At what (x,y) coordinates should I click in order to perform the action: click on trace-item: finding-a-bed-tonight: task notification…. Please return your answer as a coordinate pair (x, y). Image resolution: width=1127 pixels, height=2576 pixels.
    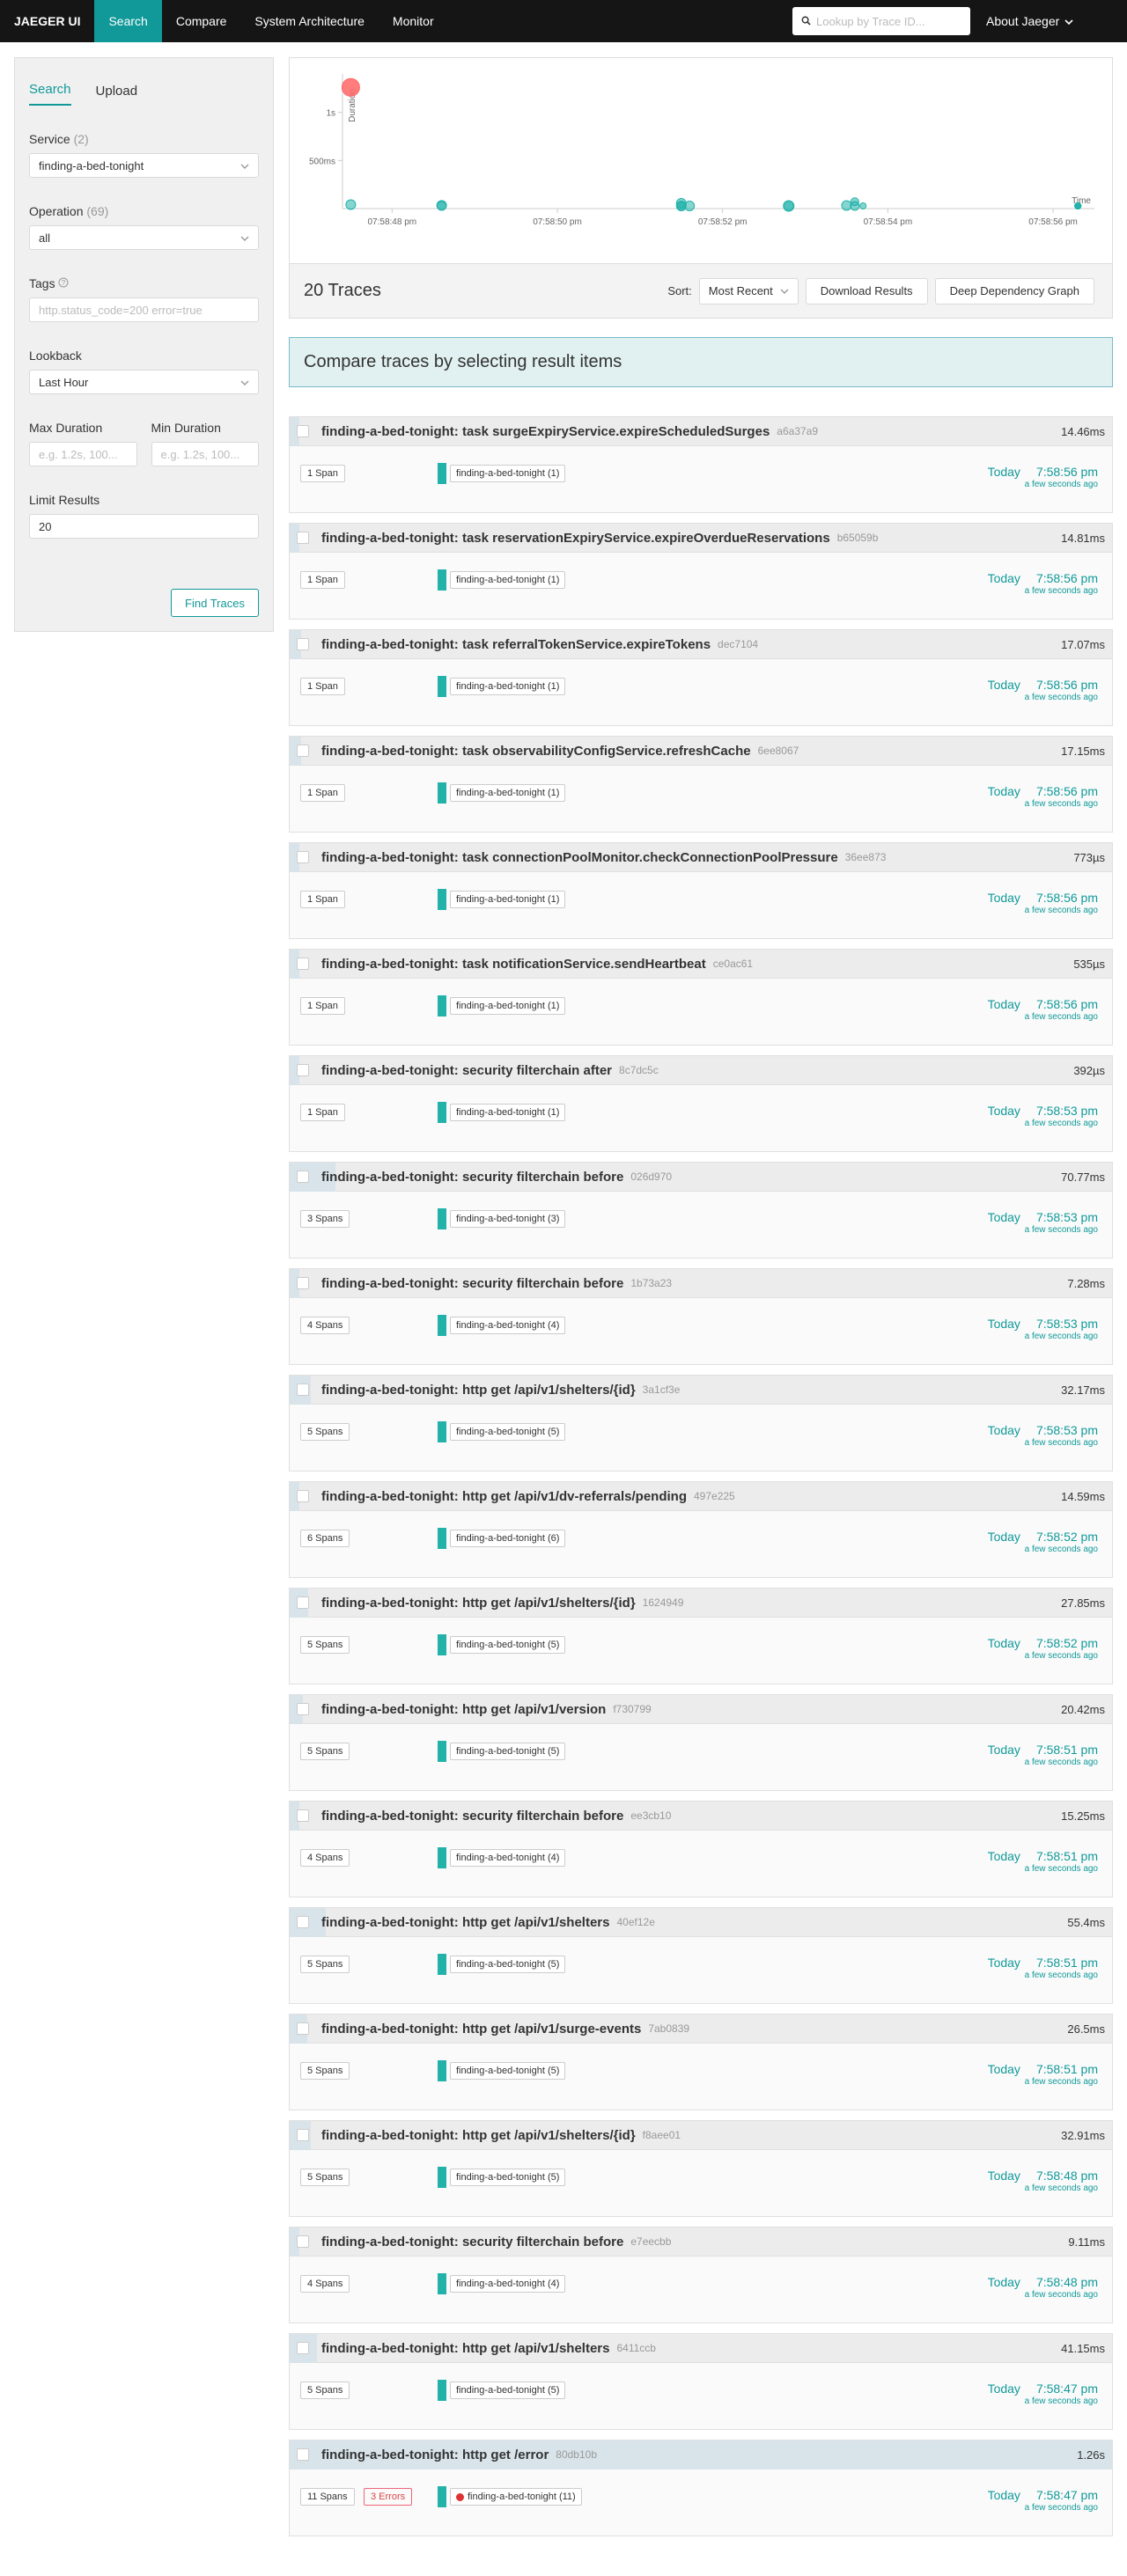
    Looking at the image, I should click on (701, 997).